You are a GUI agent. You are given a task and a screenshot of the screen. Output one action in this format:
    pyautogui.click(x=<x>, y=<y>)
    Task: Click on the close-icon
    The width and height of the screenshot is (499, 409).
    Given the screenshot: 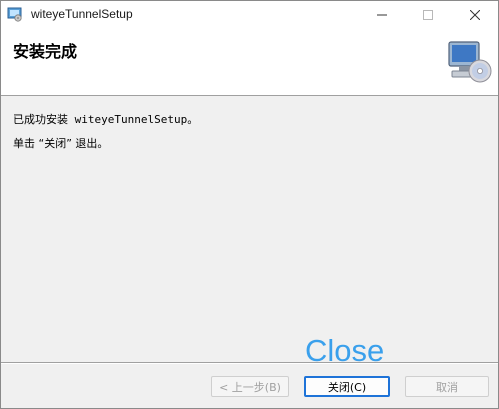 What is the action you would take?
    pyautogui.click(x=475, y=14)
    